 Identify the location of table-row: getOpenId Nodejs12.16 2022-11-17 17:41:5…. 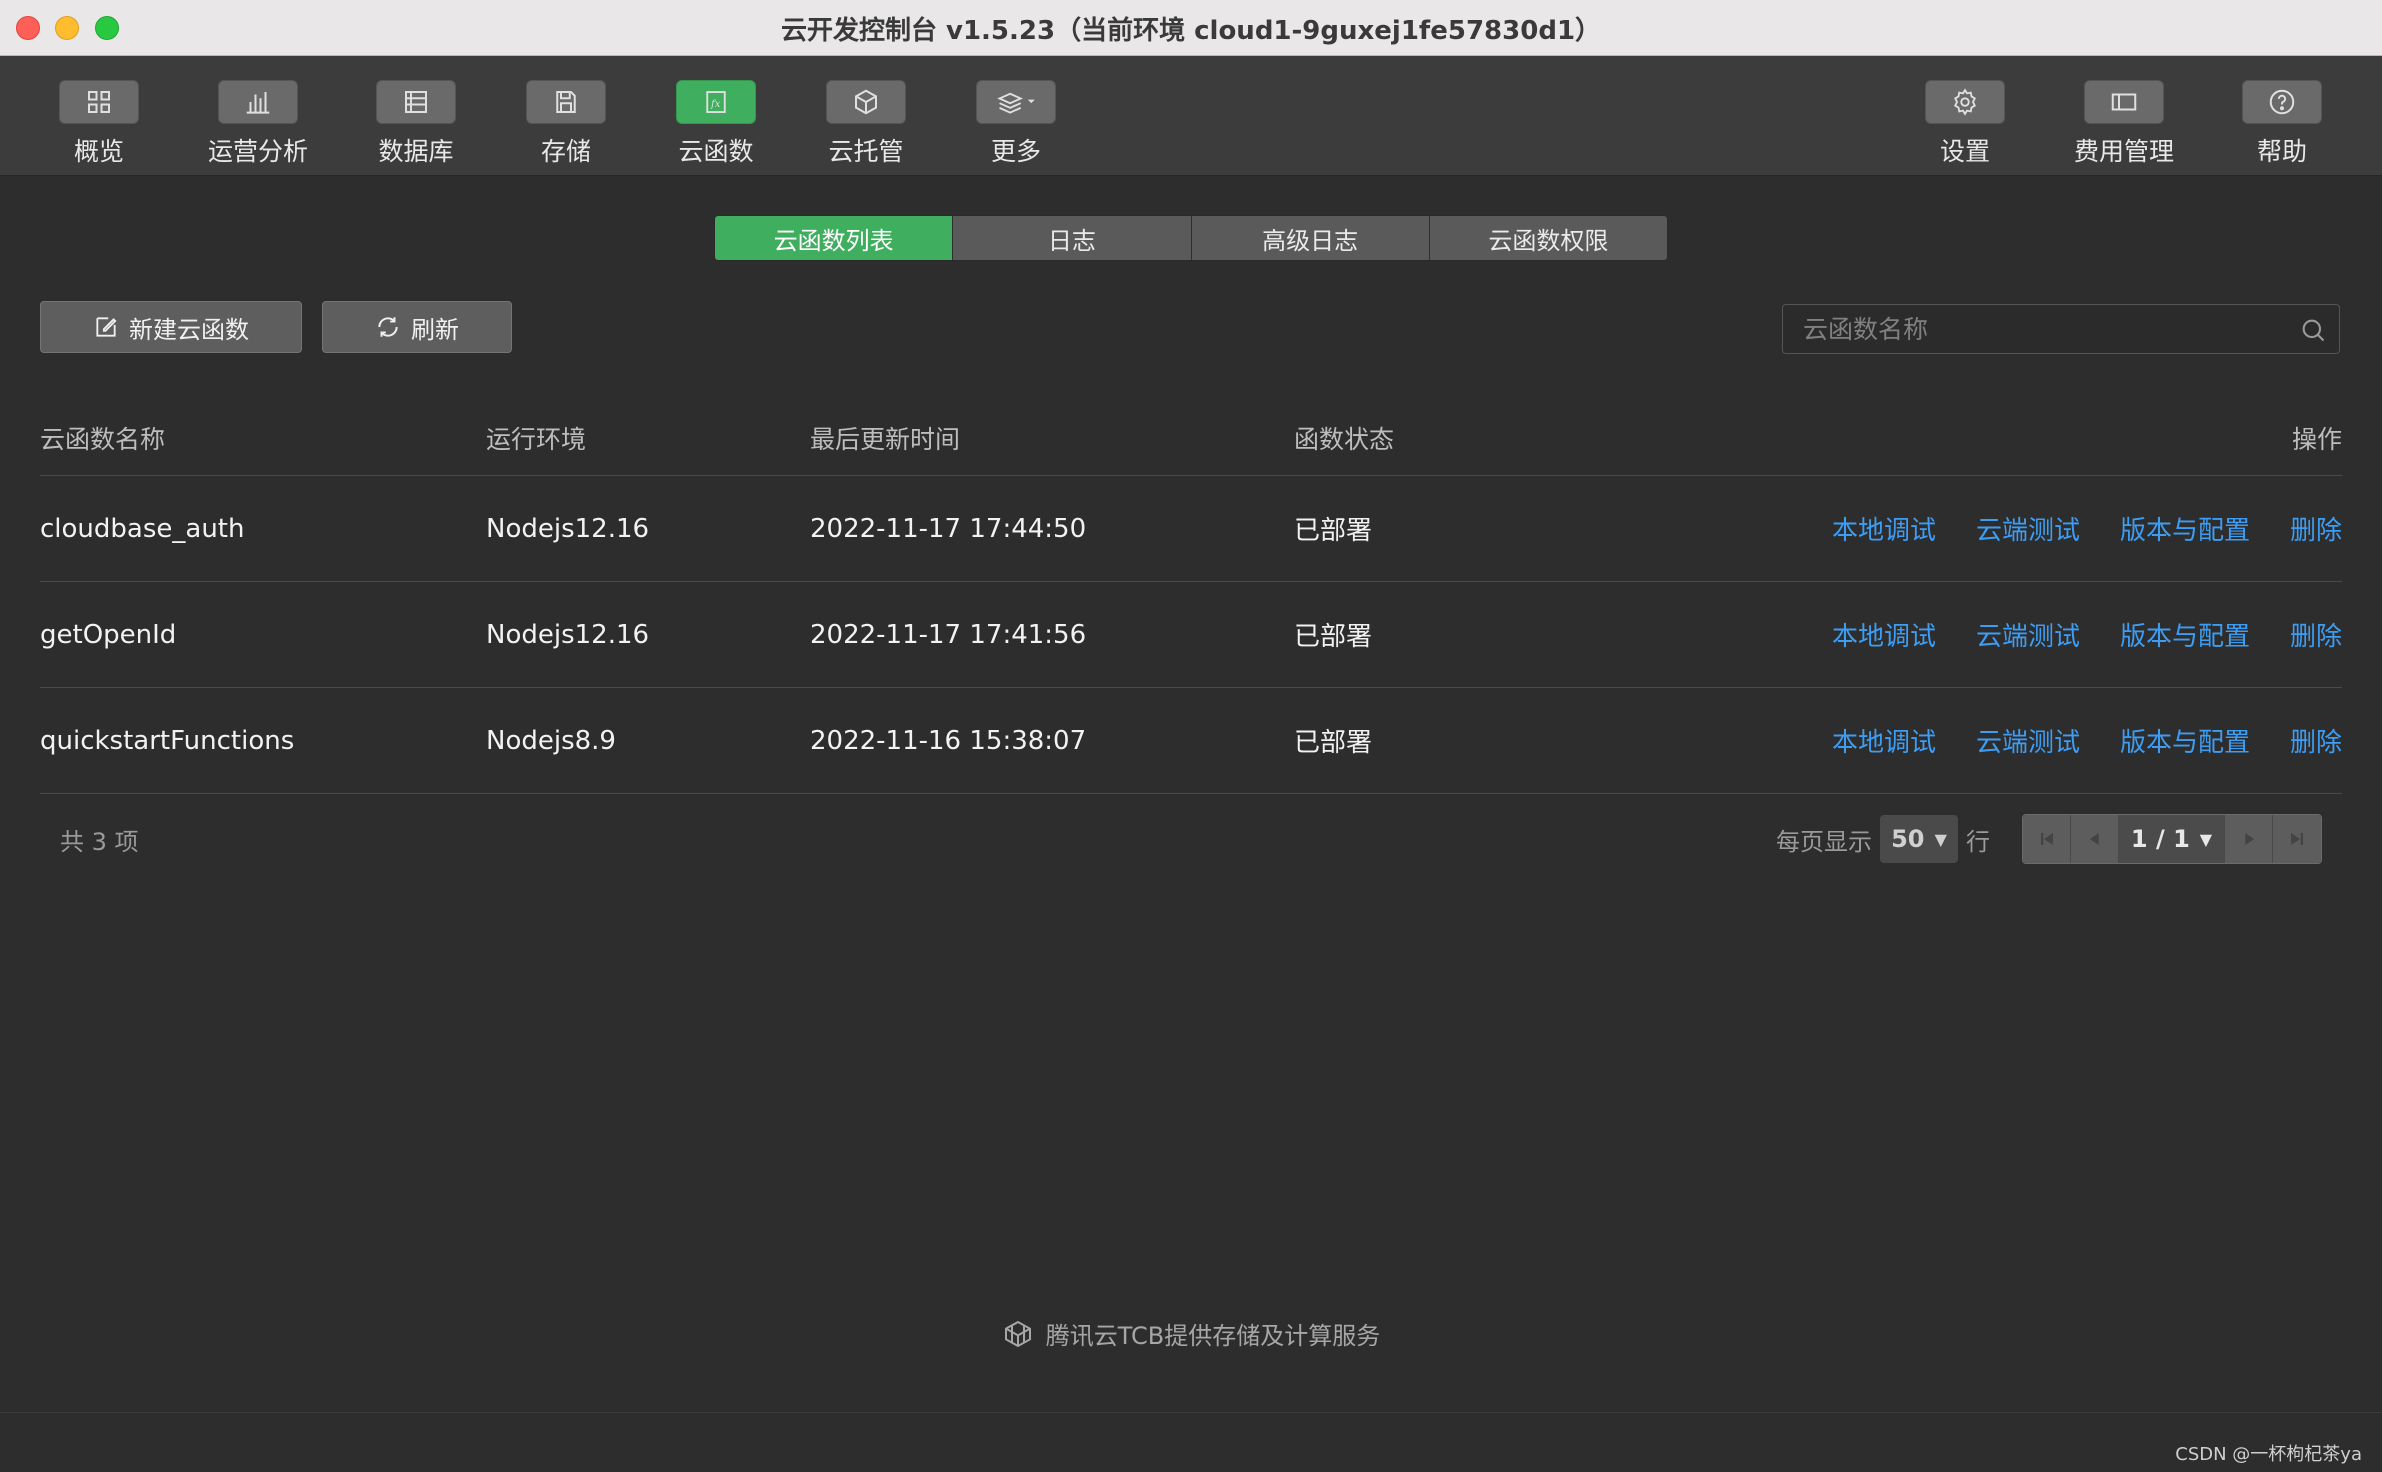
(1191, 635).